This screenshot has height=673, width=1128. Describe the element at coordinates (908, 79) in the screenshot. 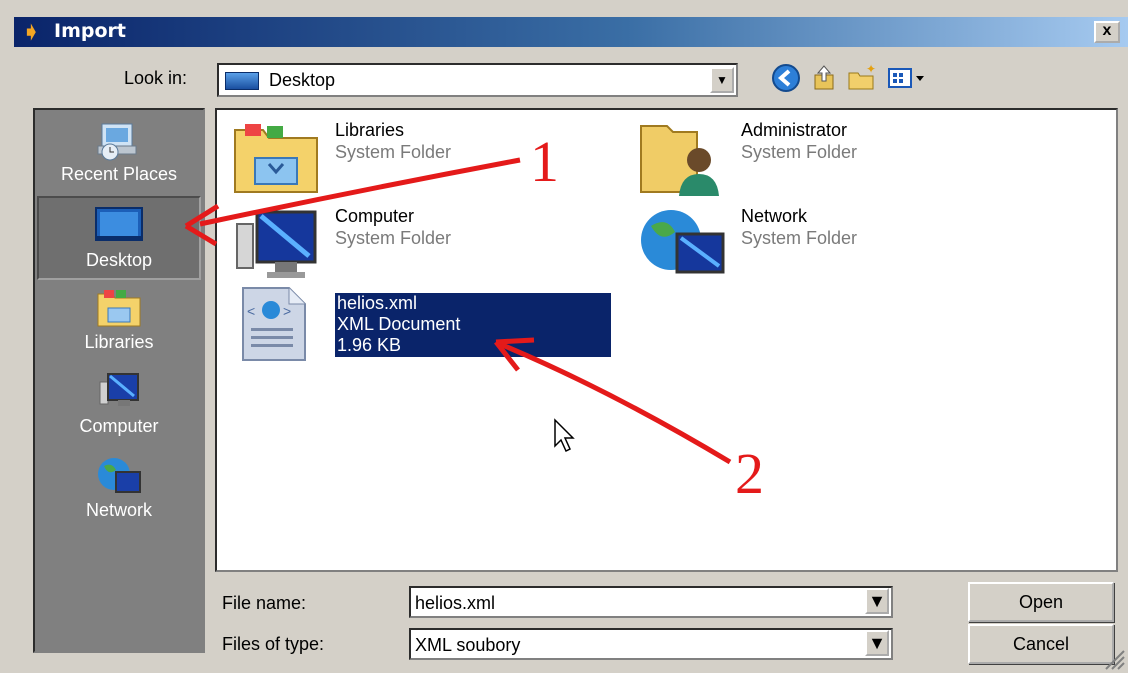

I see `view-menu-icon` at that location.